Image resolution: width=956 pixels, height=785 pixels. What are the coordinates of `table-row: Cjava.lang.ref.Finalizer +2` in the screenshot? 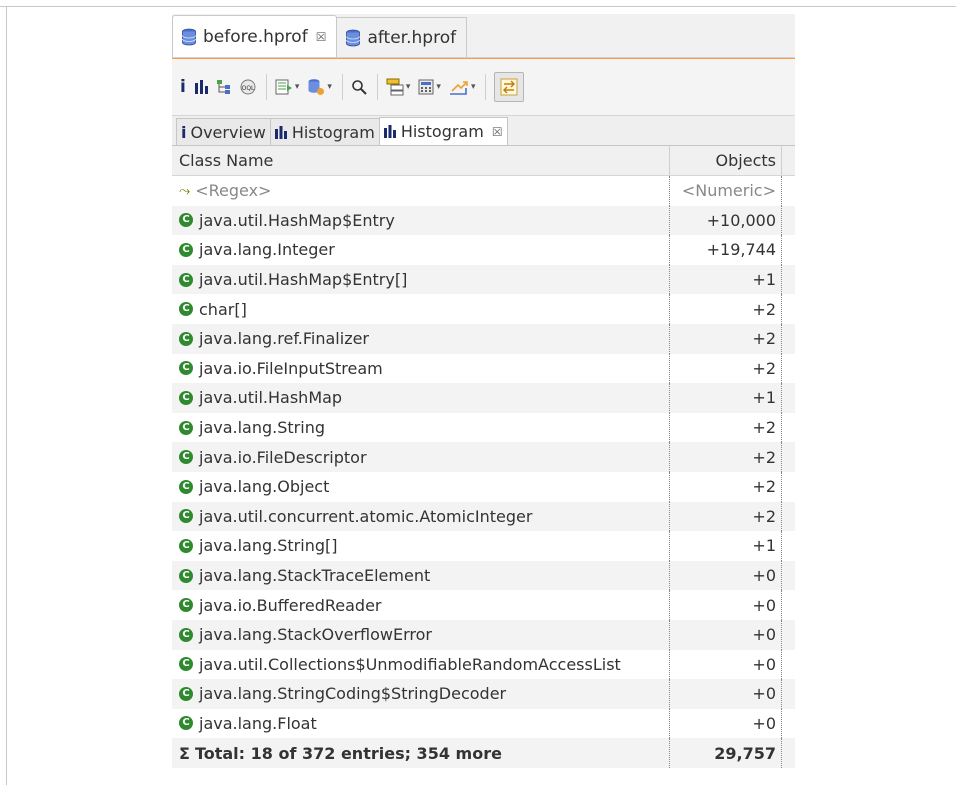 It's located at (483, 338).